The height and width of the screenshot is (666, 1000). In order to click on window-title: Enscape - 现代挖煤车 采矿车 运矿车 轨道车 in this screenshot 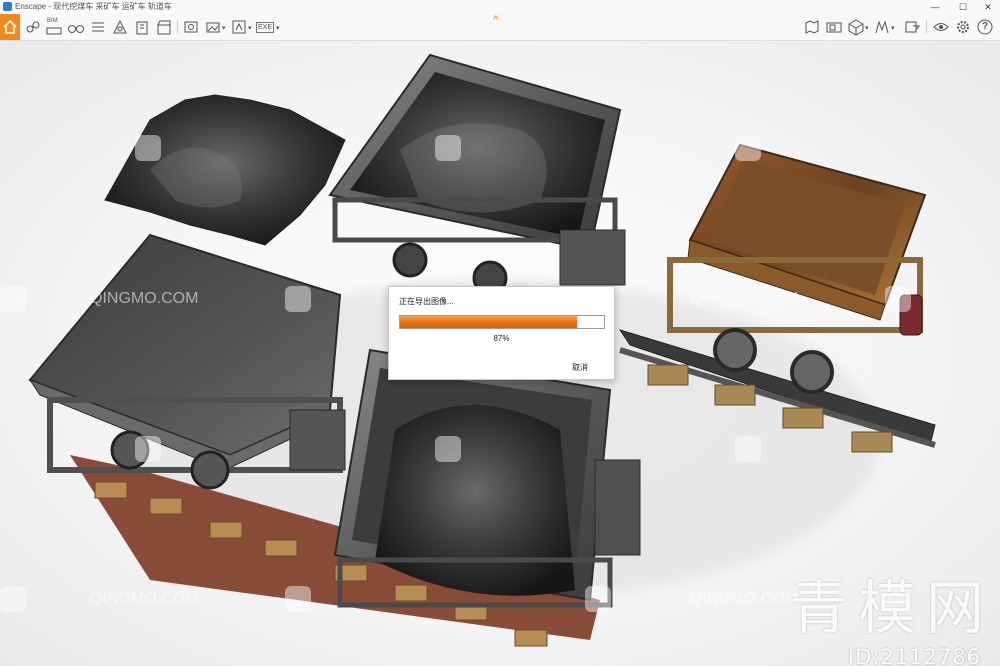, I will do `click(93, 6)`.